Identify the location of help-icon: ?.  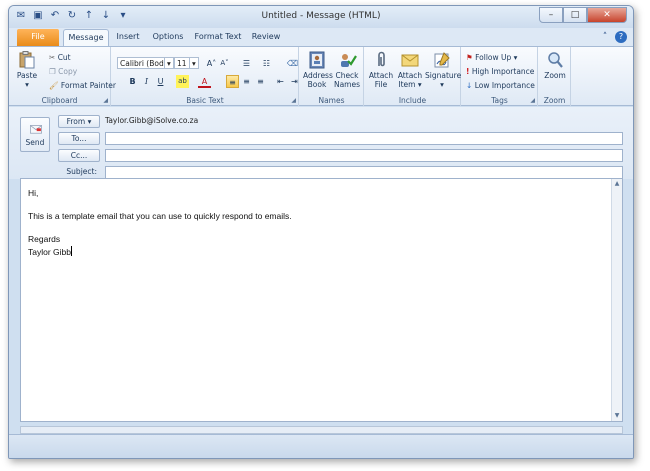
(621, 37).